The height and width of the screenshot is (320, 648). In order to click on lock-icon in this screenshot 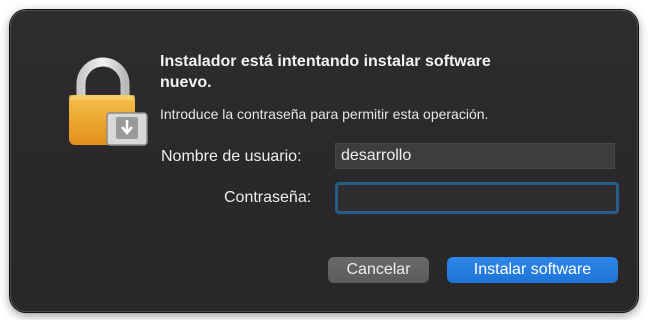, I will do `click(108, 101)`.